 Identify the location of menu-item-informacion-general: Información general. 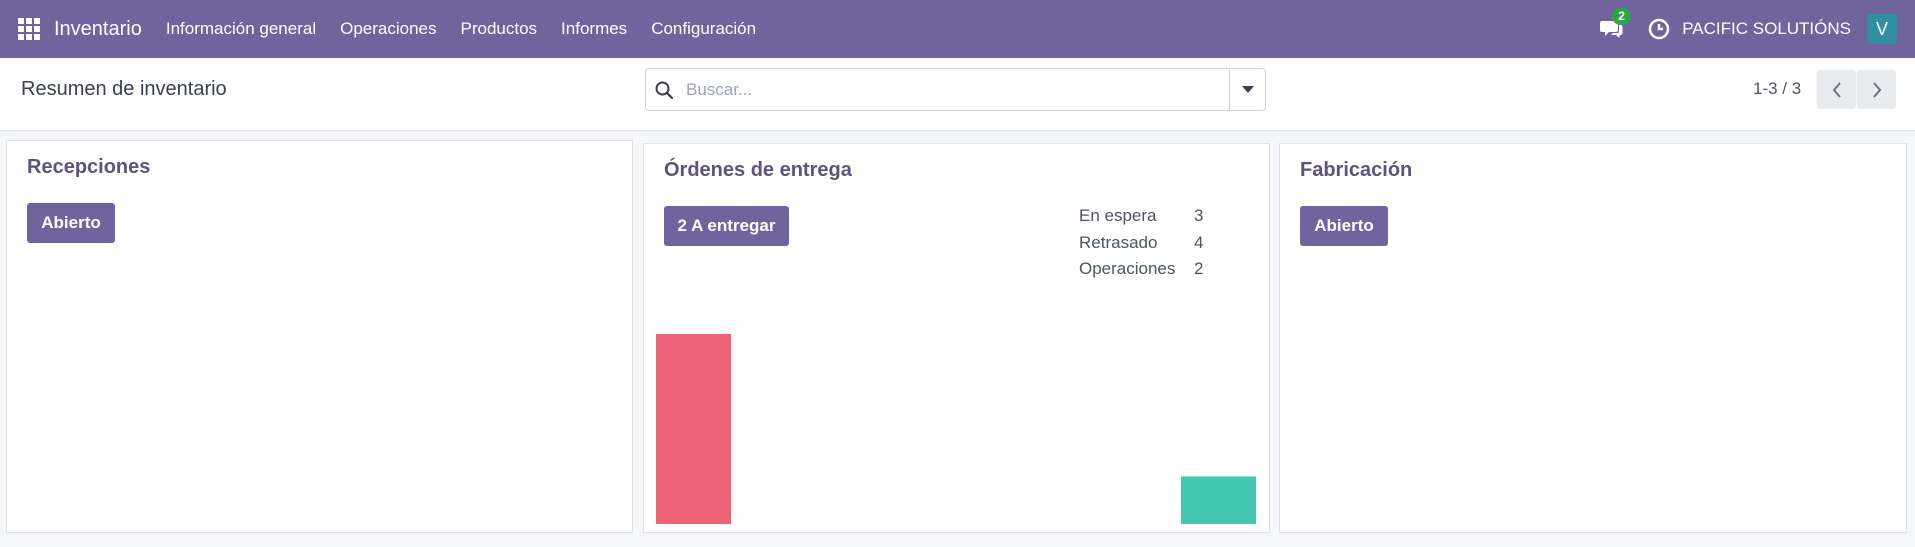
(241, 29).